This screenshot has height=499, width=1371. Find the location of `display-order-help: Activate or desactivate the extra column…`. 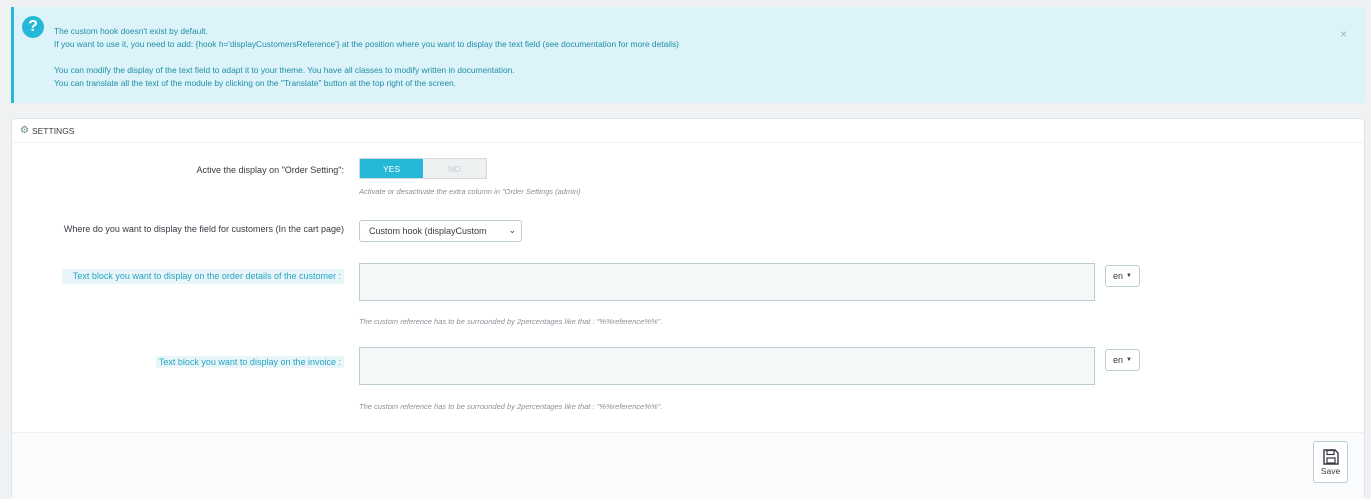

display-order-help: Activate or desactivate the extra column… is located at coordinates (470, 191).